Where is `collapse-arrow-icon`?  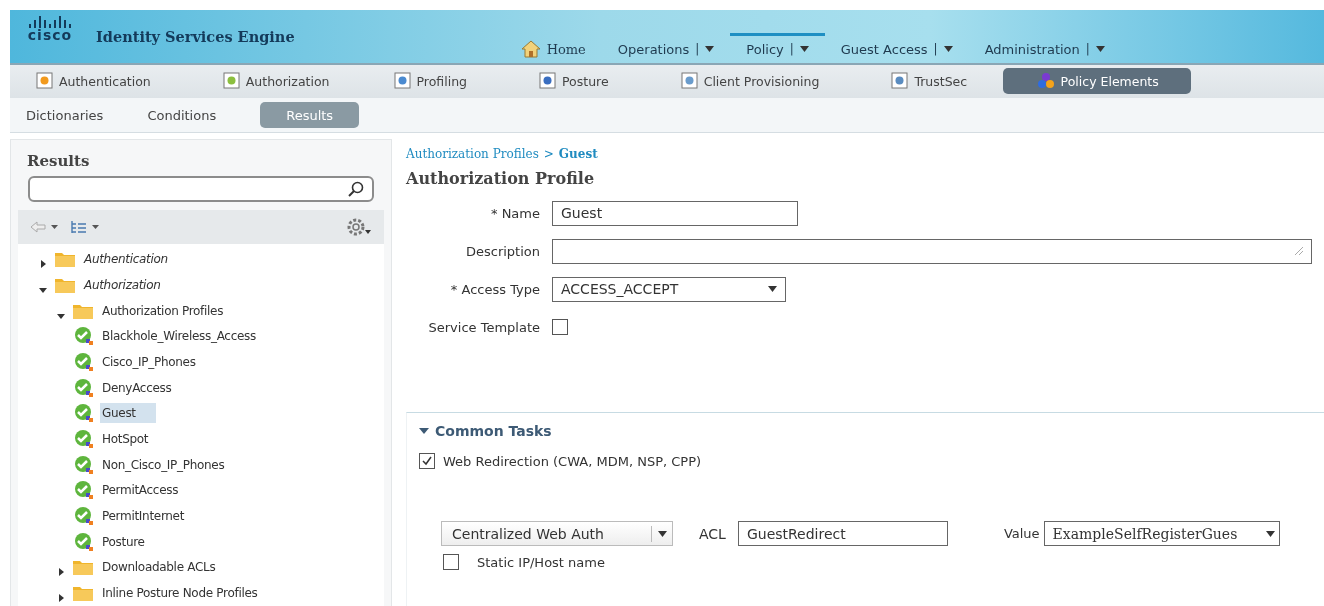
collapse-arrow-icon is located at coordinates (424, 431).